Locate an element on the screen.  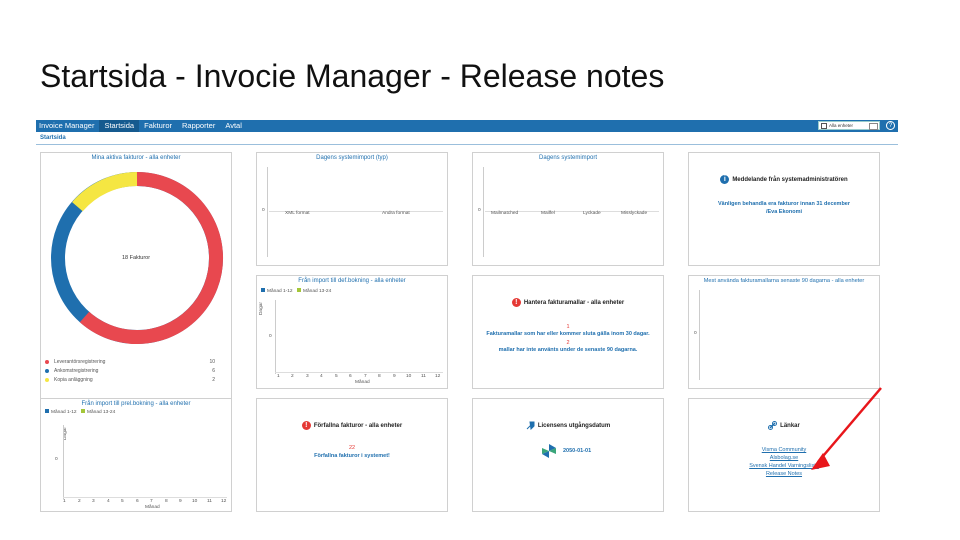
heading-text: Meddelande från systemadministratören is located at coordinates (790, 180).